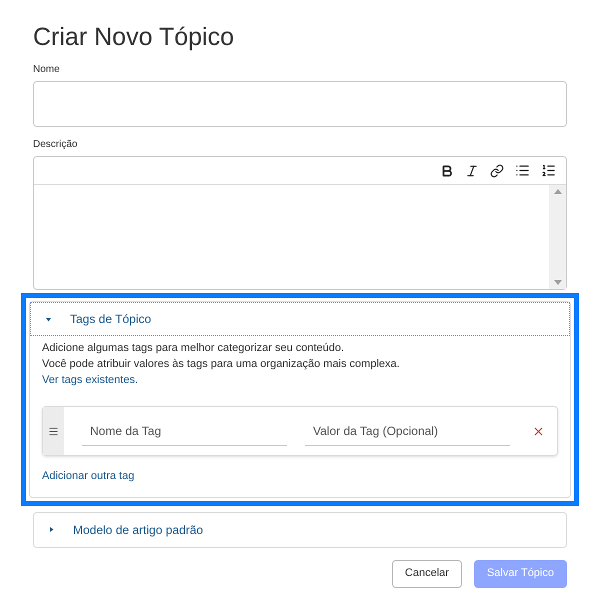 The image size is (600, 589). What do you see at coordinates (134, 37) in the screenshot?
I see `page-title: Criar Novo Tópico` at bounding box center [134, 37].